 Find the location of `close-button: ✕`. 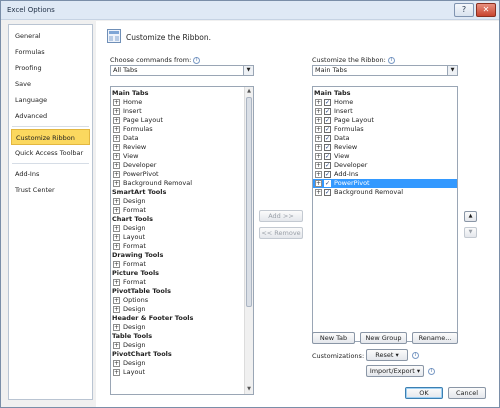

close-button: ✕ is located at coordinates (486, 10).